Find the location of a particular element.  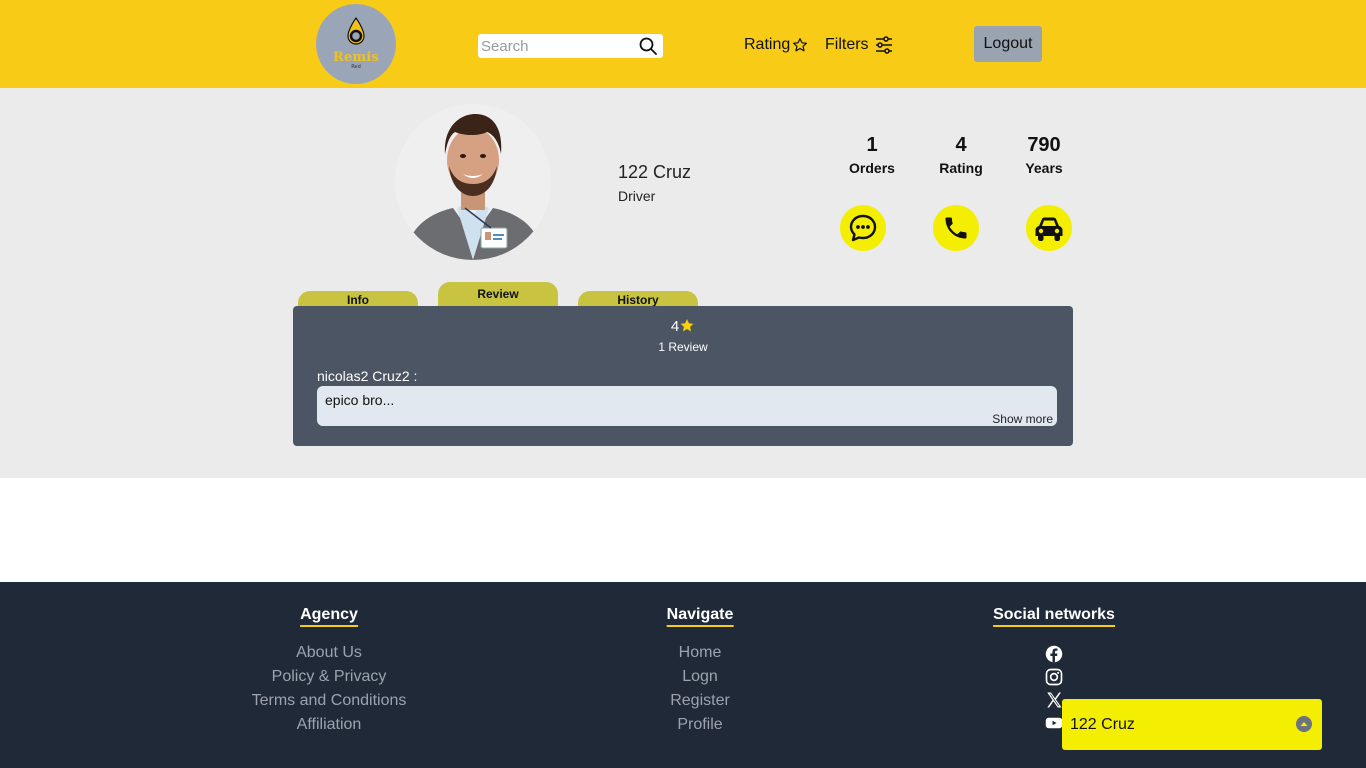

x-icon is located at coordinates (1054, 700).